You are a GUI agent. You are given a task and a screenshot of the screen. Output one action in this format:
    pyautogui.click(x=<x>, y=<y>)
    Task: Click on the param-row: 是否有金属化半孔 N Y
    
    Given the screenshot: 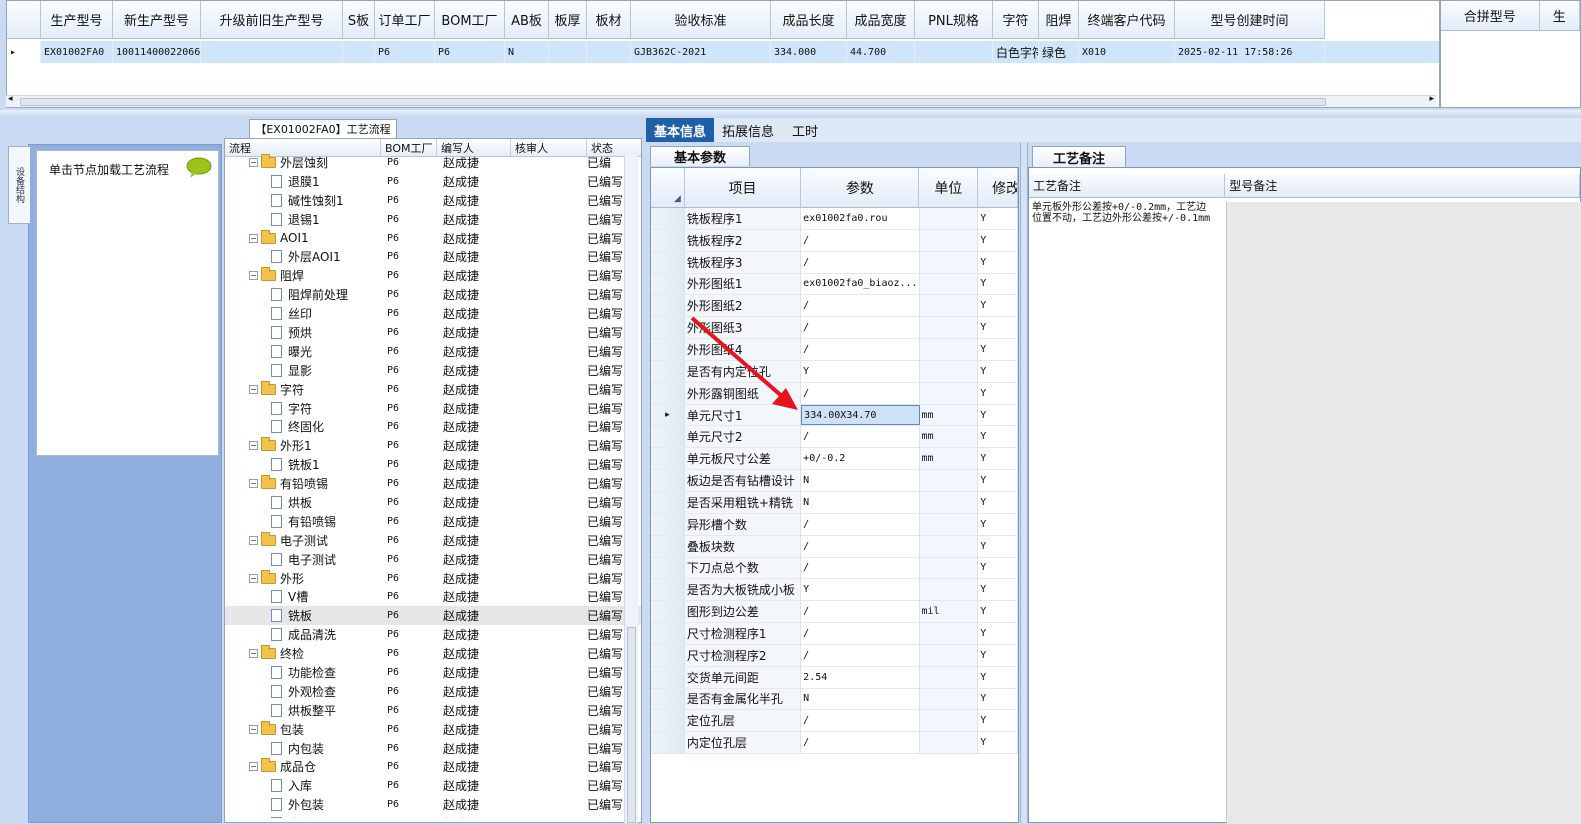 What is the action you would take?
    pyautogui.click(x=834, y=699)
    